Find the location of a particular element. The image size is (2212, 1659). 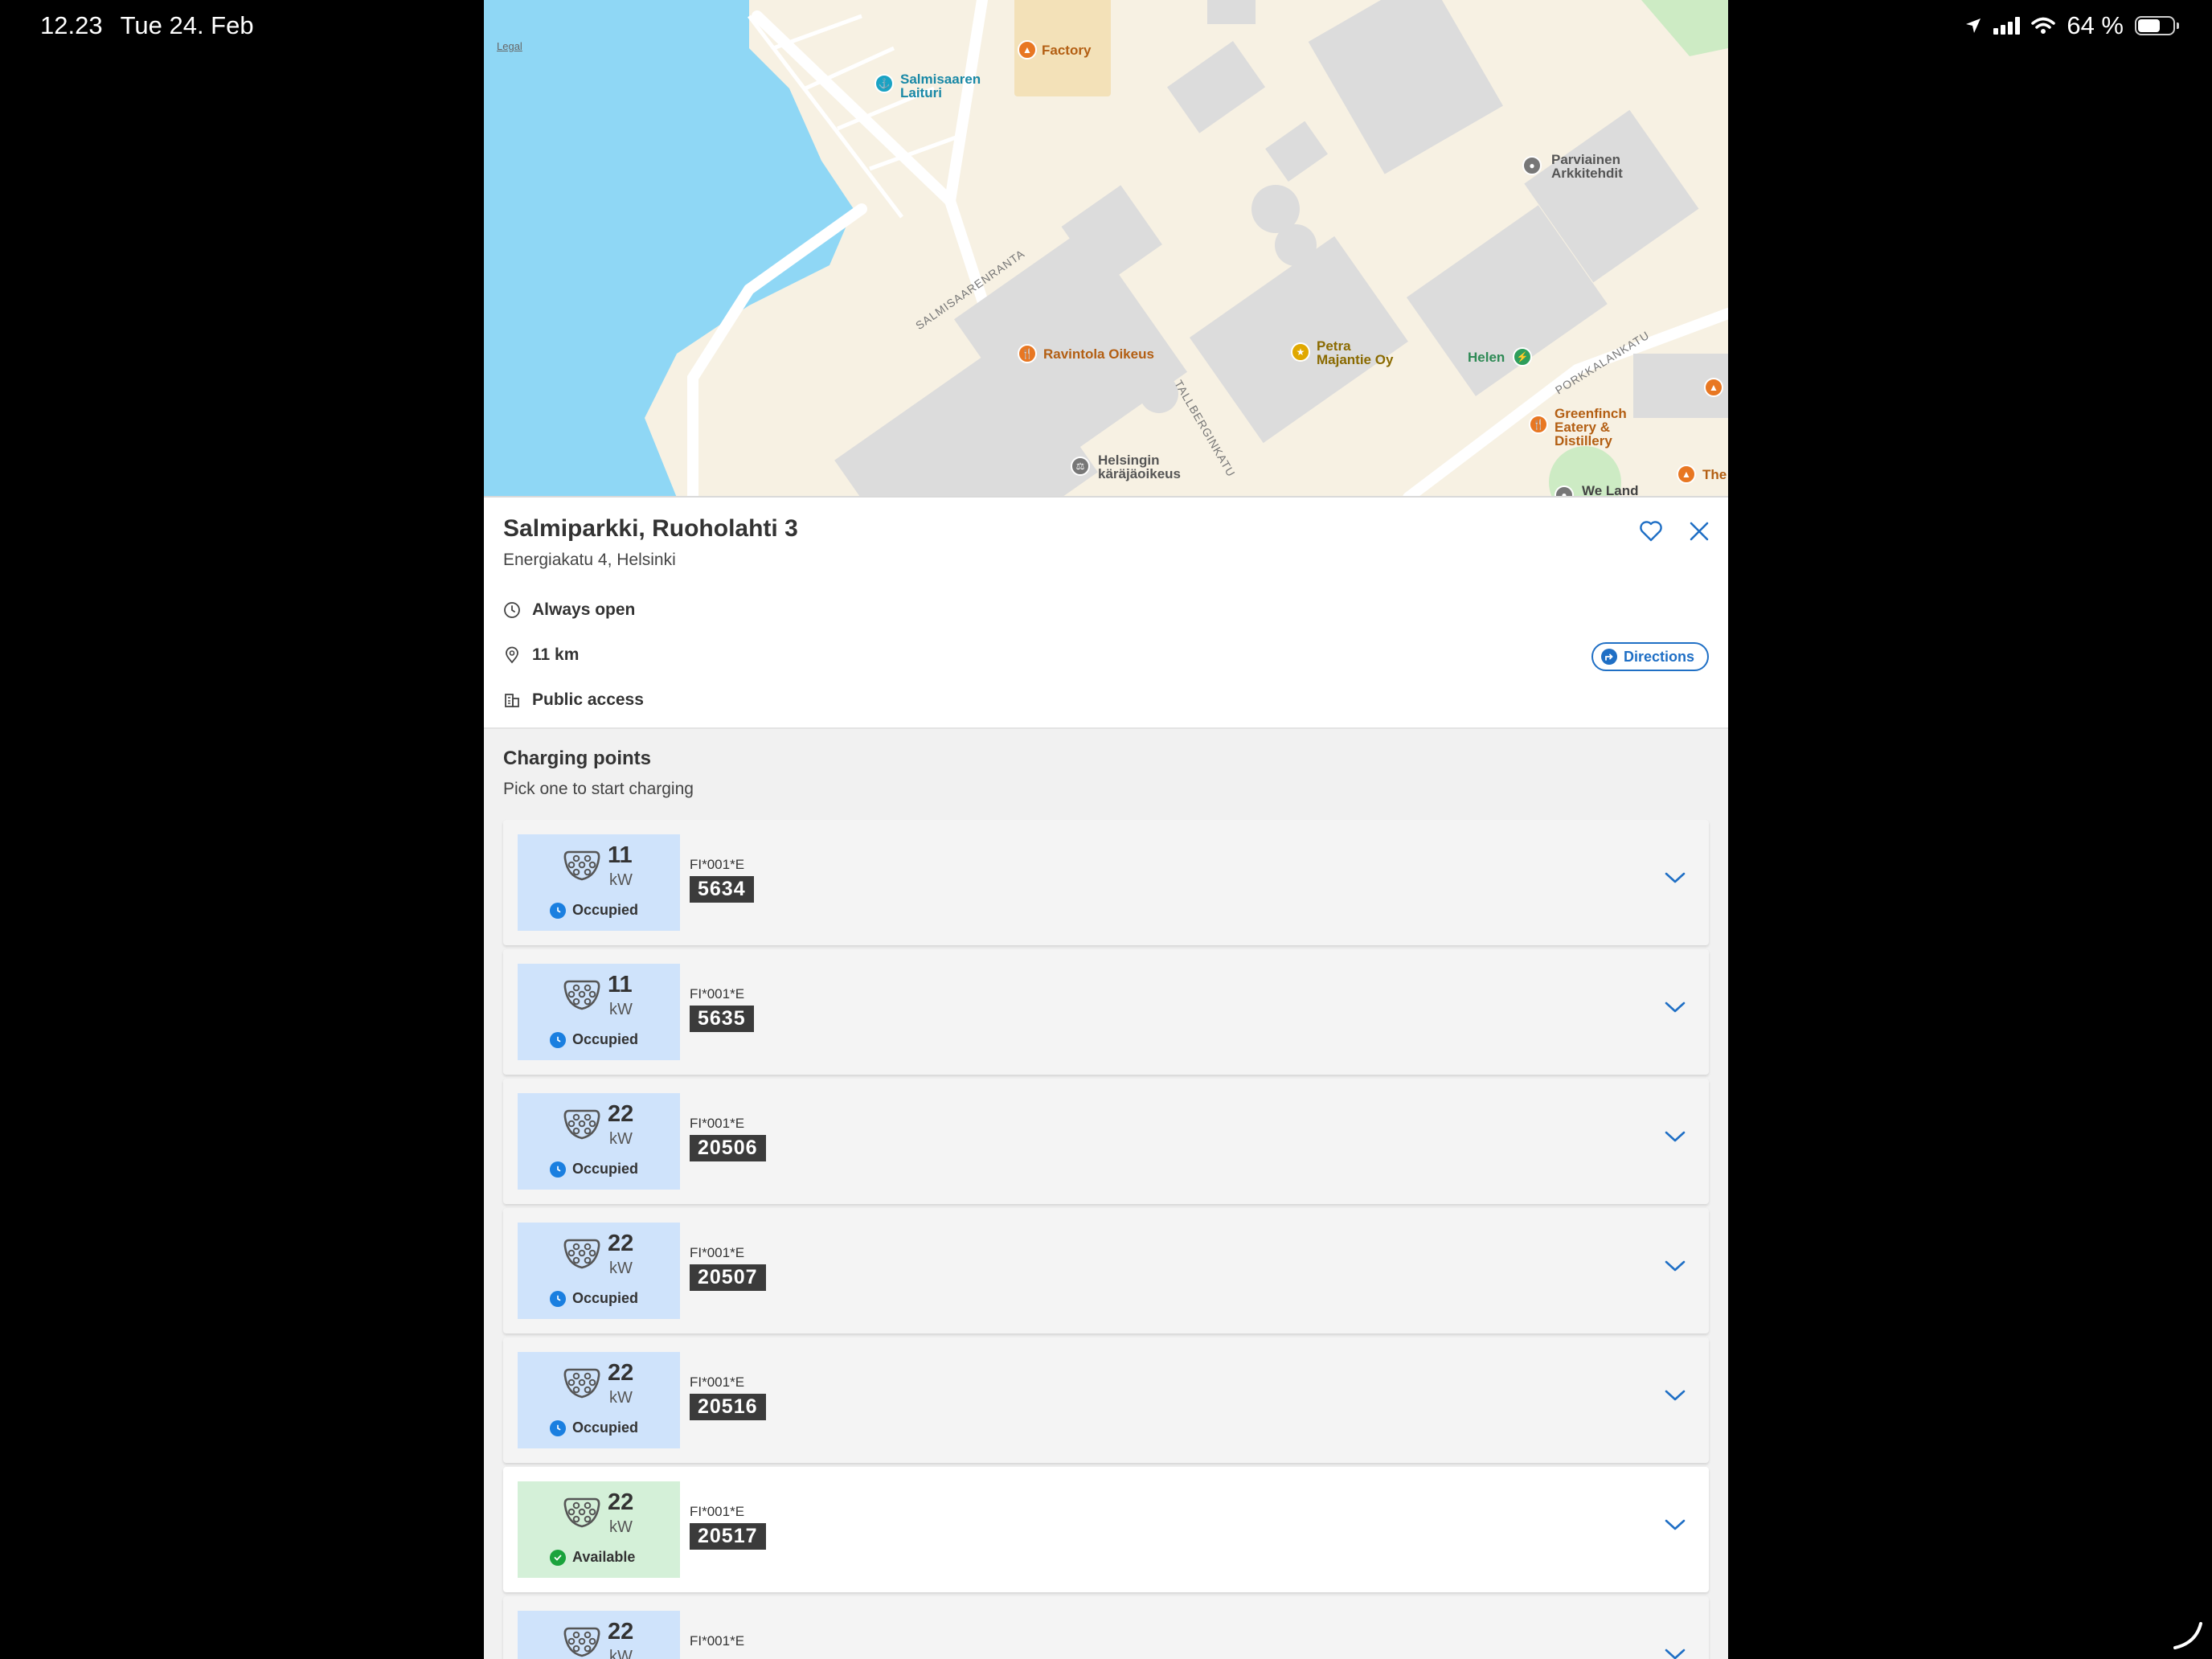

directions-icon is located at coordinates (1608, 657).